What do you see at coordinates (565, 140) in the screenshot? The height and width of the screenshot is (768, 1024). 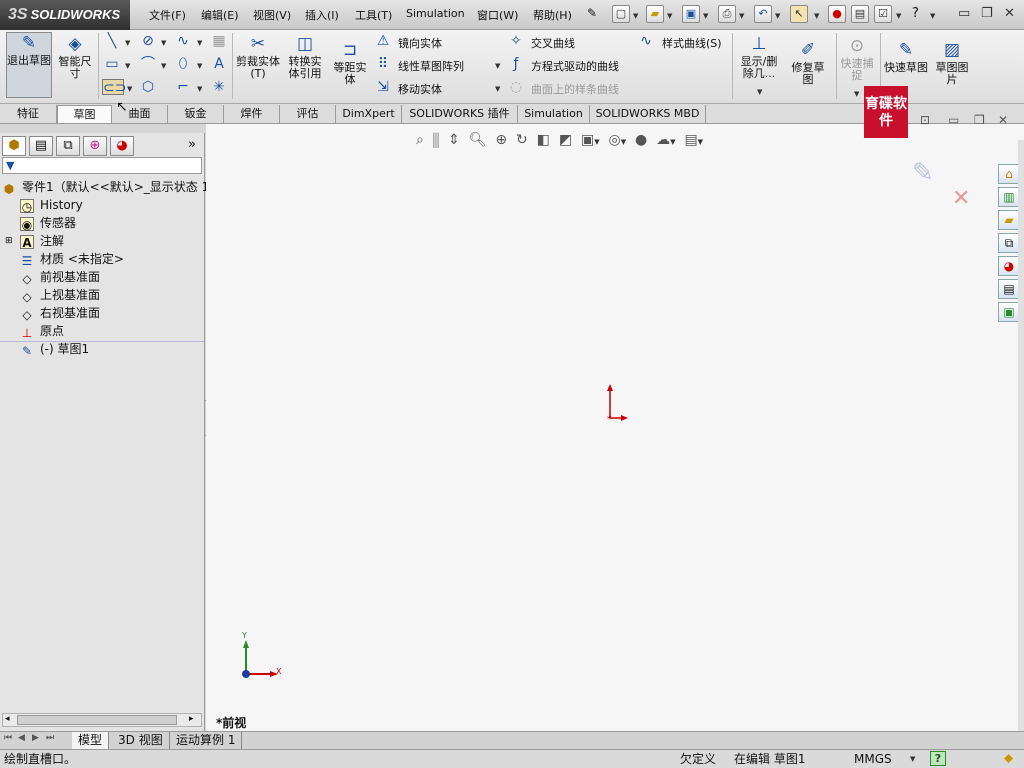 I see `view-orientation-icon: ◩` at bounding box center [565, 140].